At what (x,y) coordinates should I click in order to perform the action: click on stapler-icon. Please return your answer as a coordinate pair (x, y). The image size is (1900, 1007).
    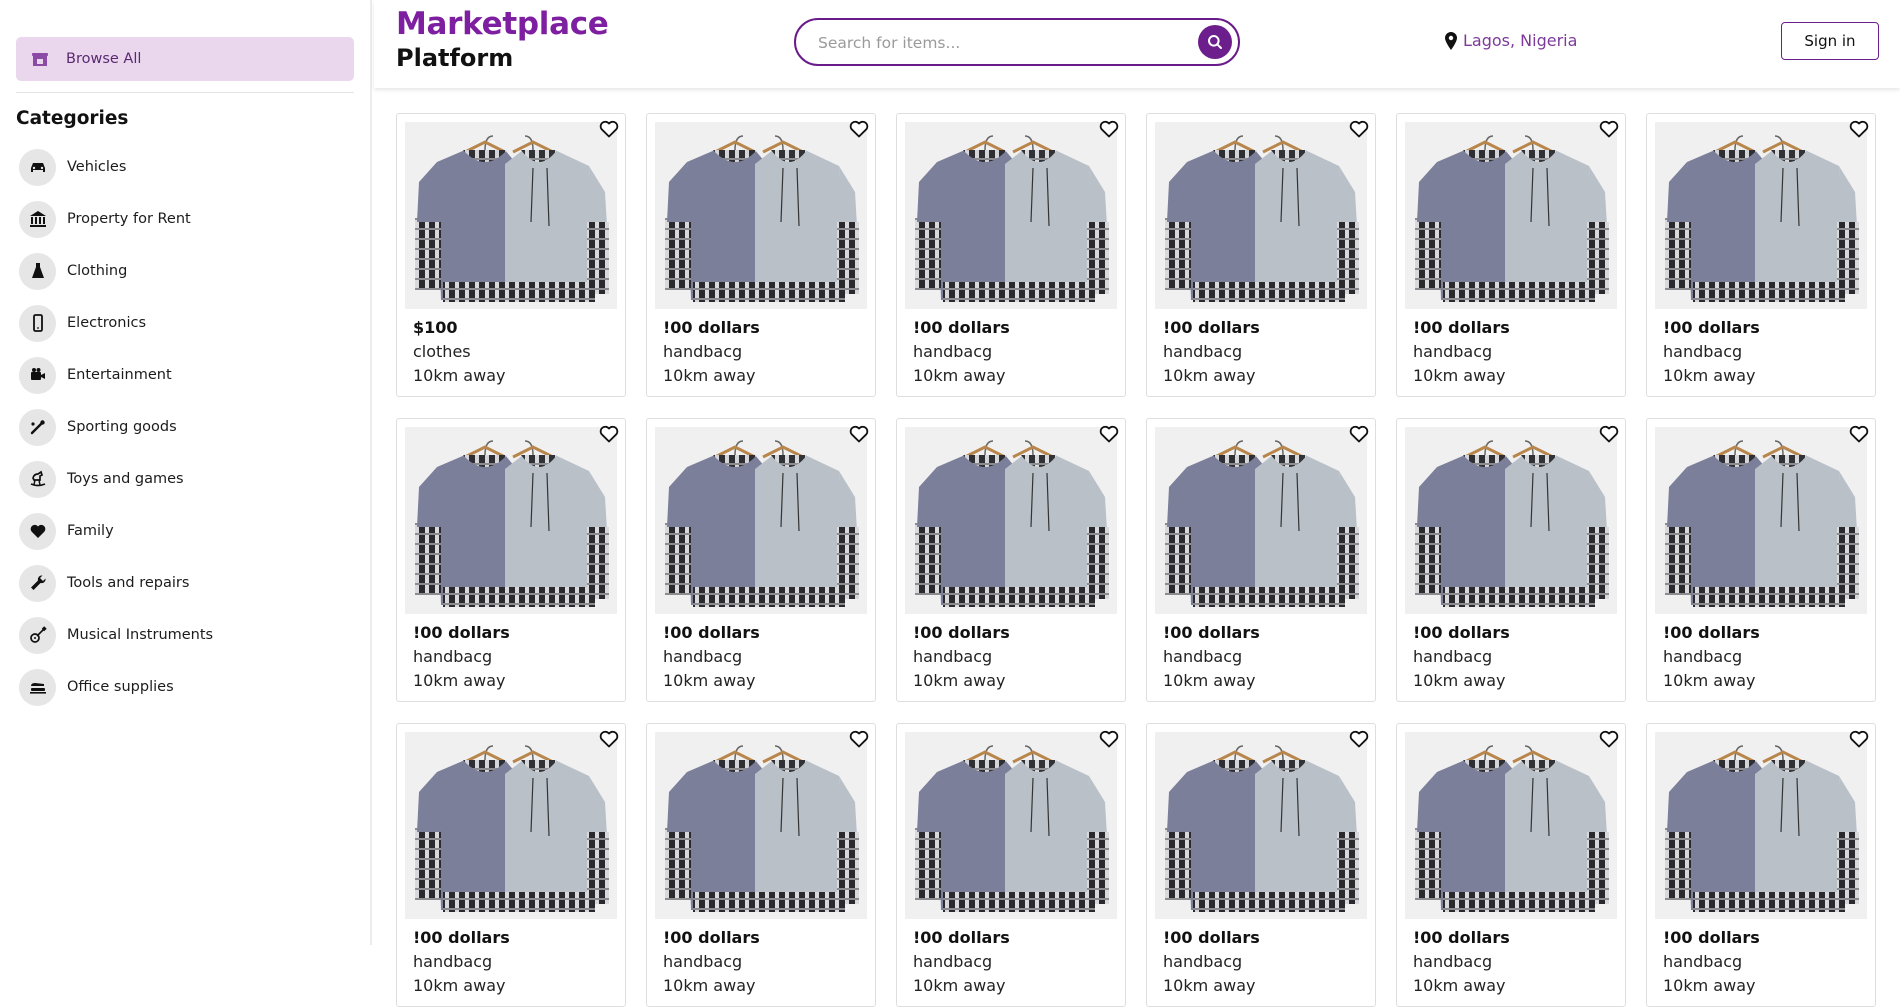
    Looking at the image, I should click on (37, 687).